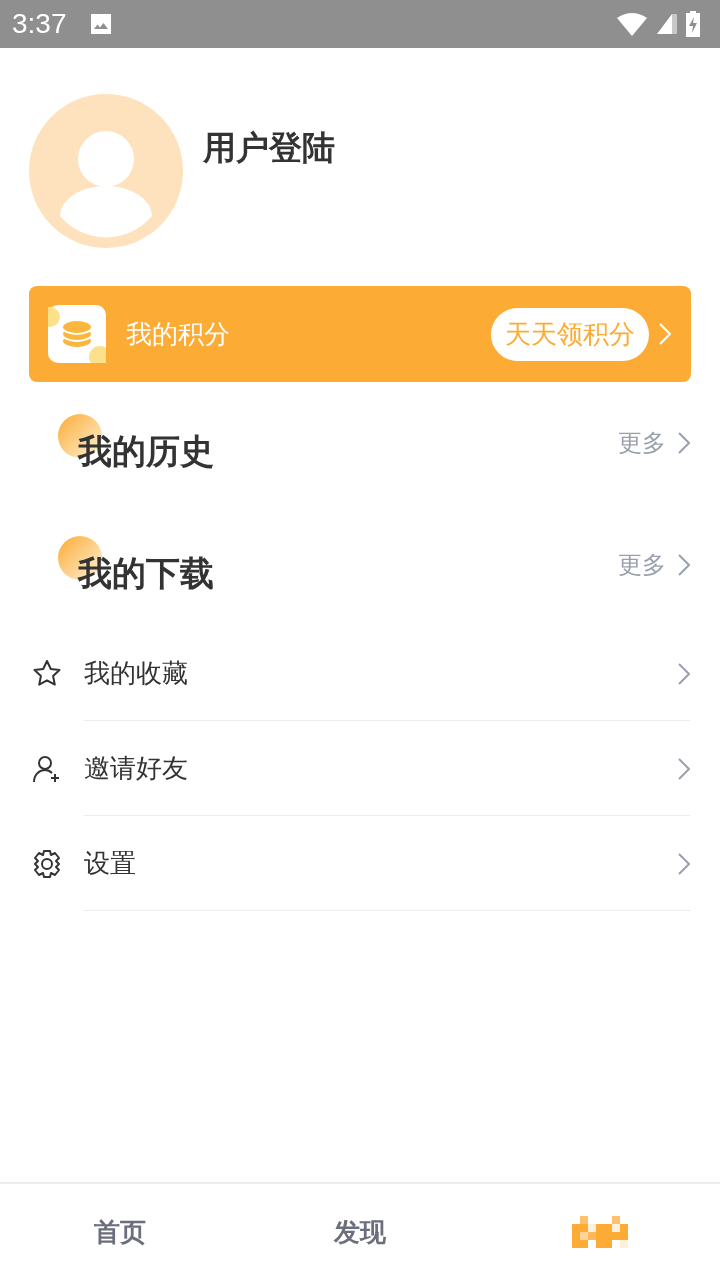  Describe the element at coordinates (100, 24) in the screenshot. I see `image-icon` at that location.